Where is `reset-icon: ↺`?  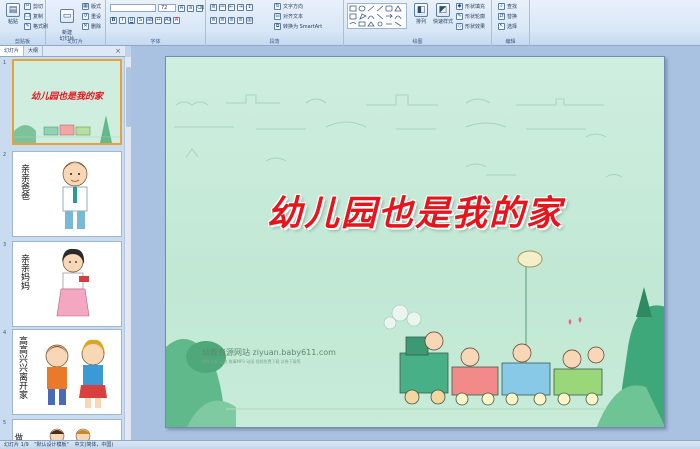 reset-icon: ↺ is located at coordinates (85, 16).